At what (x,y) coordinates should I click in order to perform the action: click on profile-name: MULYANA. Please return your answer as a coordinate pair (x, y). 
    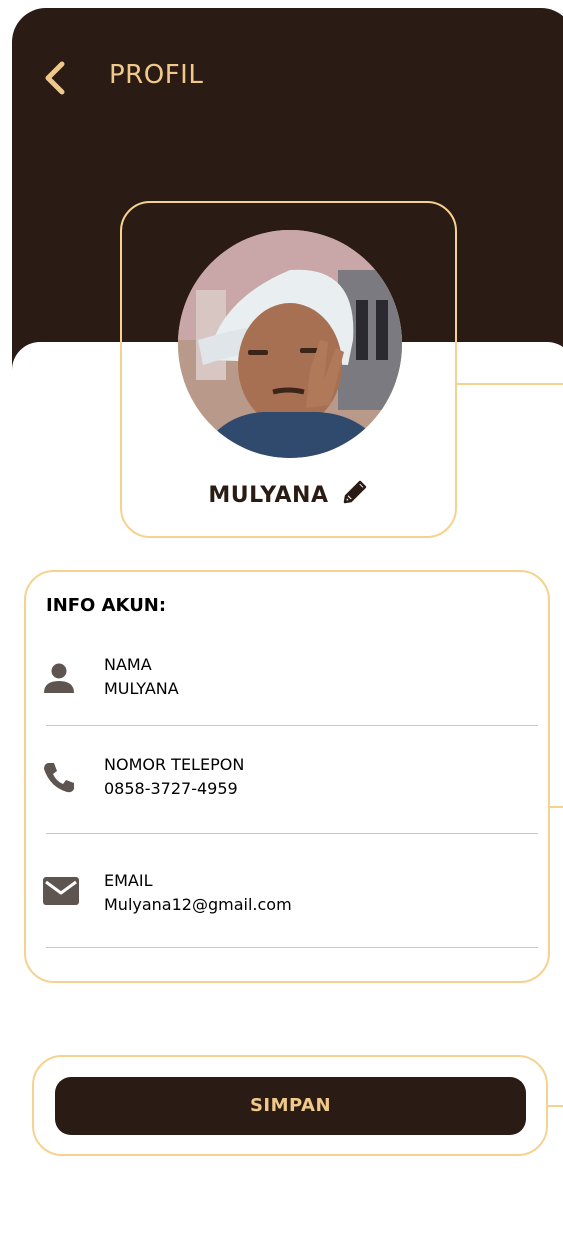
    Looking at the image, I should click on (268, 495).